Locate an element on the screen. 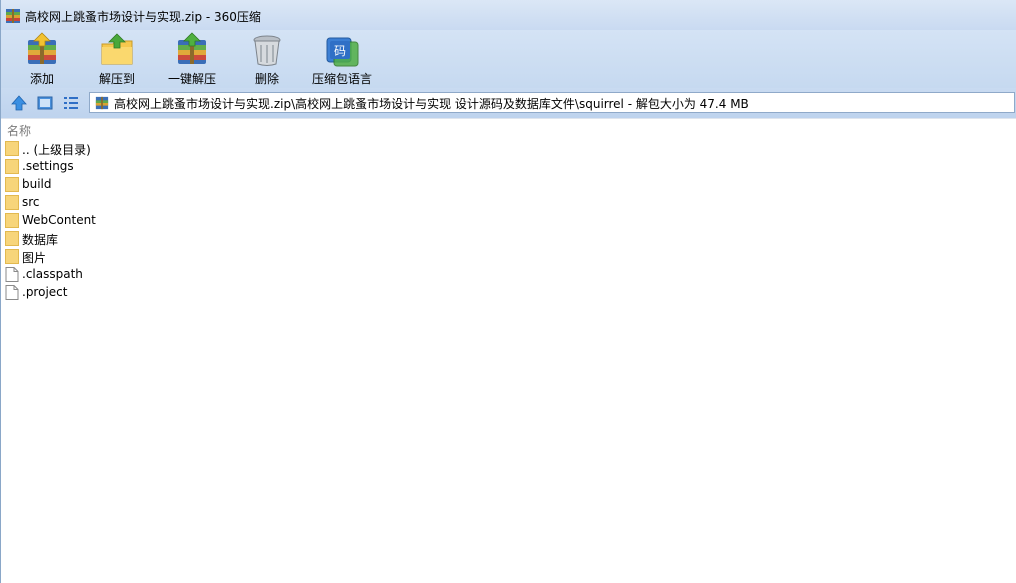  file-name: 数据库 is located at coordinates (40, 240).